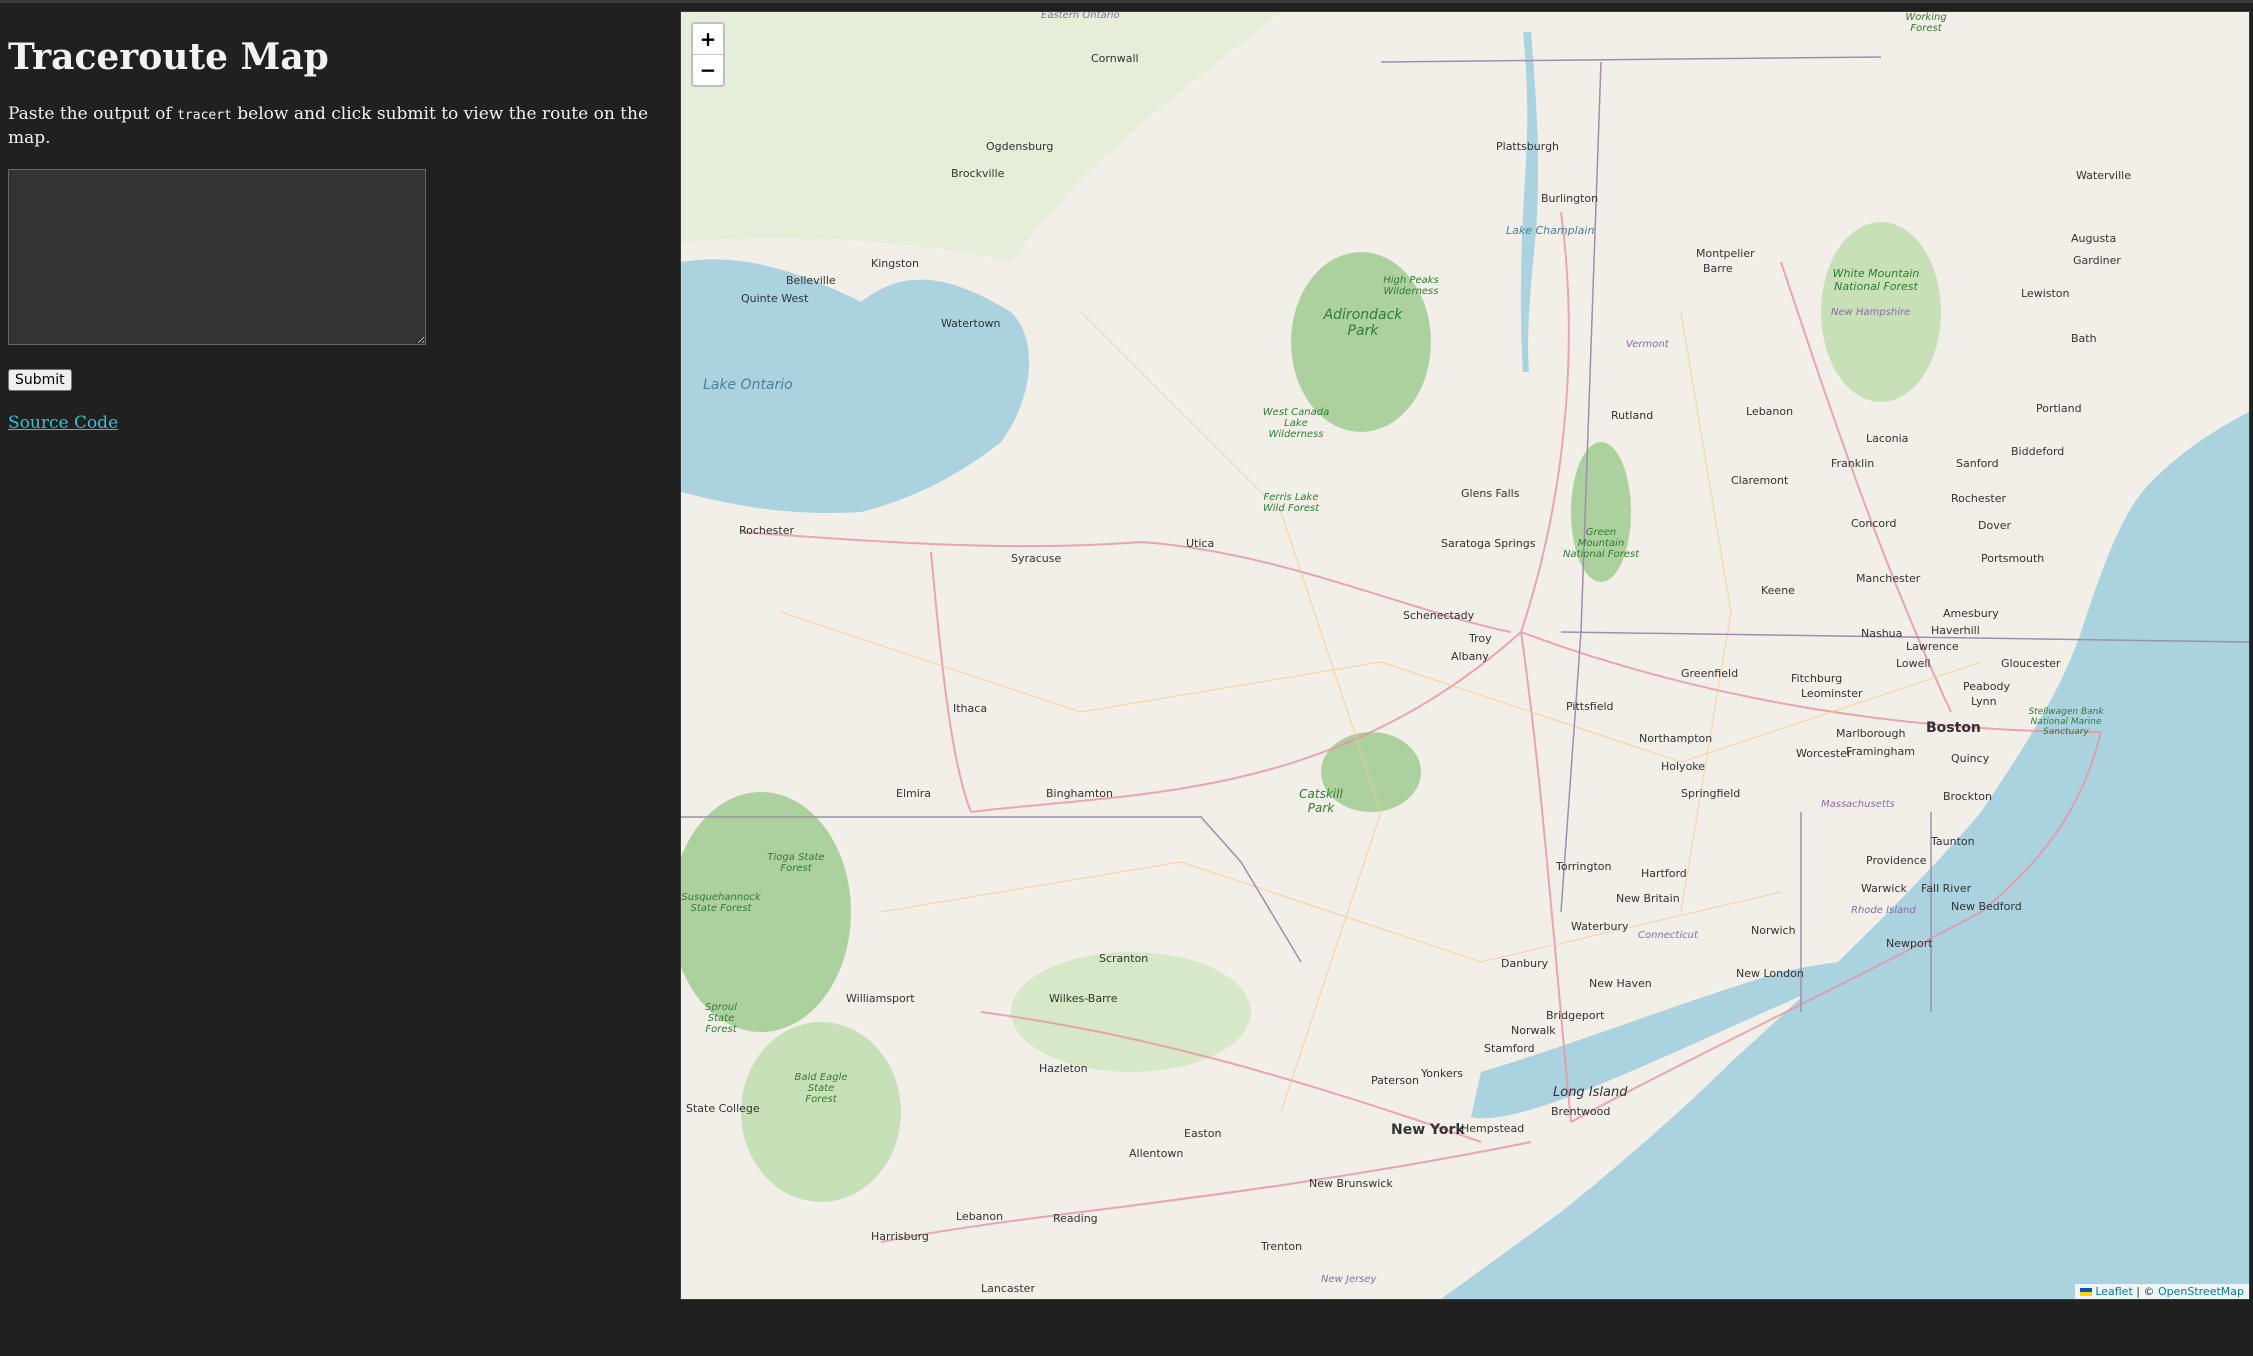  What do you see at coordinates (1063, 1068) in the screenshot?
I see `map-label: Hazleton` at bounding box center [1063, 1068].